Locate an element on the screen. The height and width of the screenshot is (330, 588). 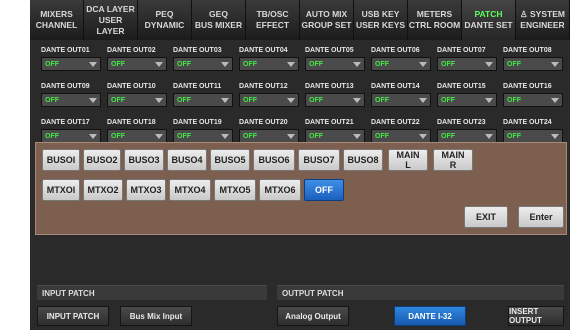
dante-output-cell: DANTE OUT10 OFF is located at coordinates (137, 96).